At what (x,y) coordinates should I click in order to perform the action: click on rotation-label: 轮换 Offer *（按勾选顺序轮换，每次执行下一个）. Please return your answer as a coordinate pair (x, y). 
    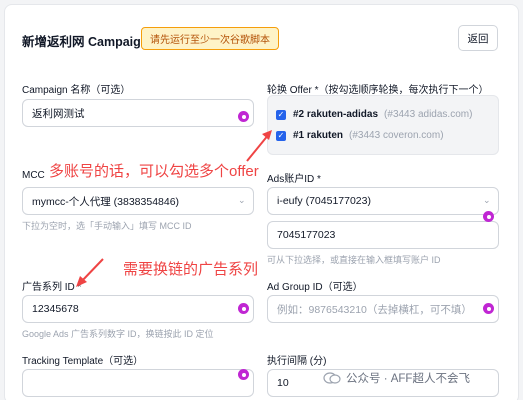
    Looking at the image, I should click on (378, 90).